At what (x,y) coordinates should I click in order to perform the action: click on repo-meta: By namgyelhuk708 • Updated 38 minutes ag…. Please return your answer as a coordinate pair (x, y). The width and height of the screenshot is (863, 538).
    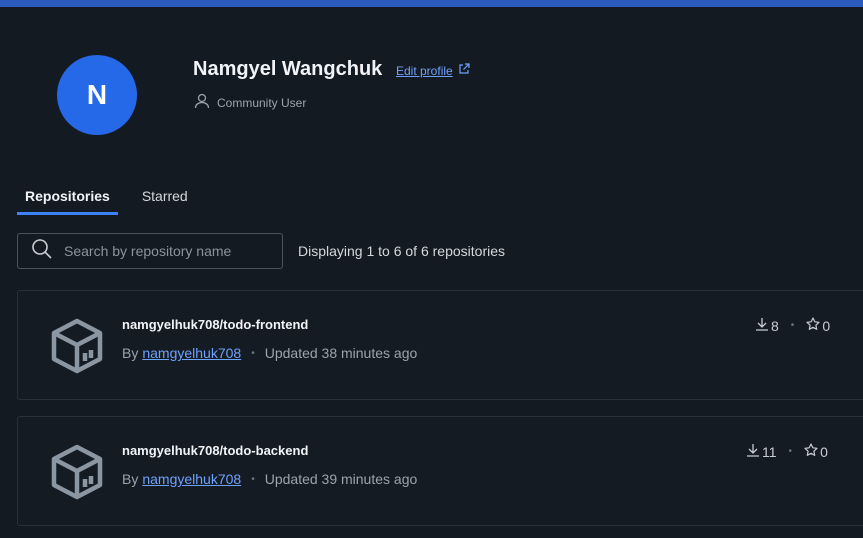
    Looking at the image, I should click on (269, 353).